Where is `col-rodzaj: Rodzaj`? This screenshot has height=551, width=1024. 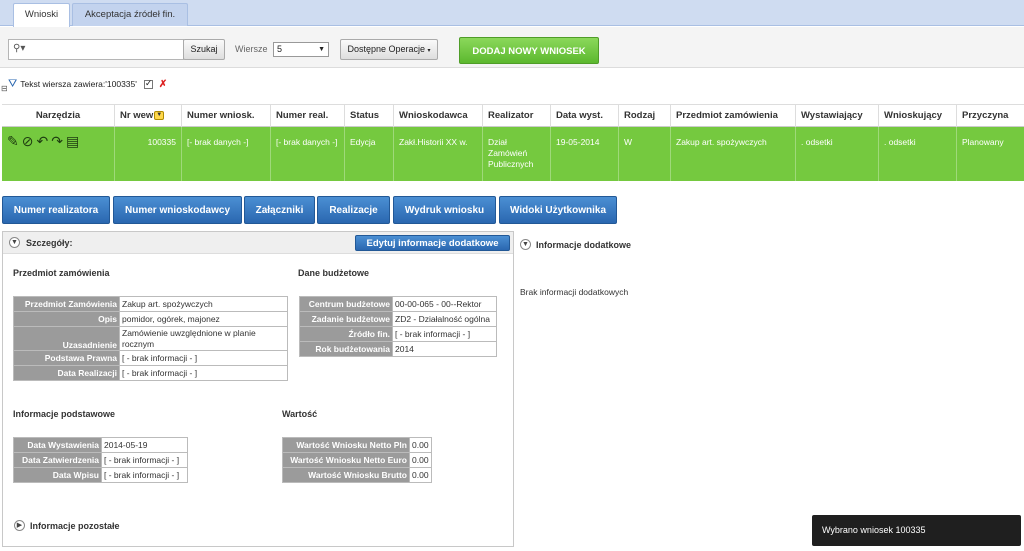
col-rodzaj: Rodzaj is located at coordinates (645, 116).